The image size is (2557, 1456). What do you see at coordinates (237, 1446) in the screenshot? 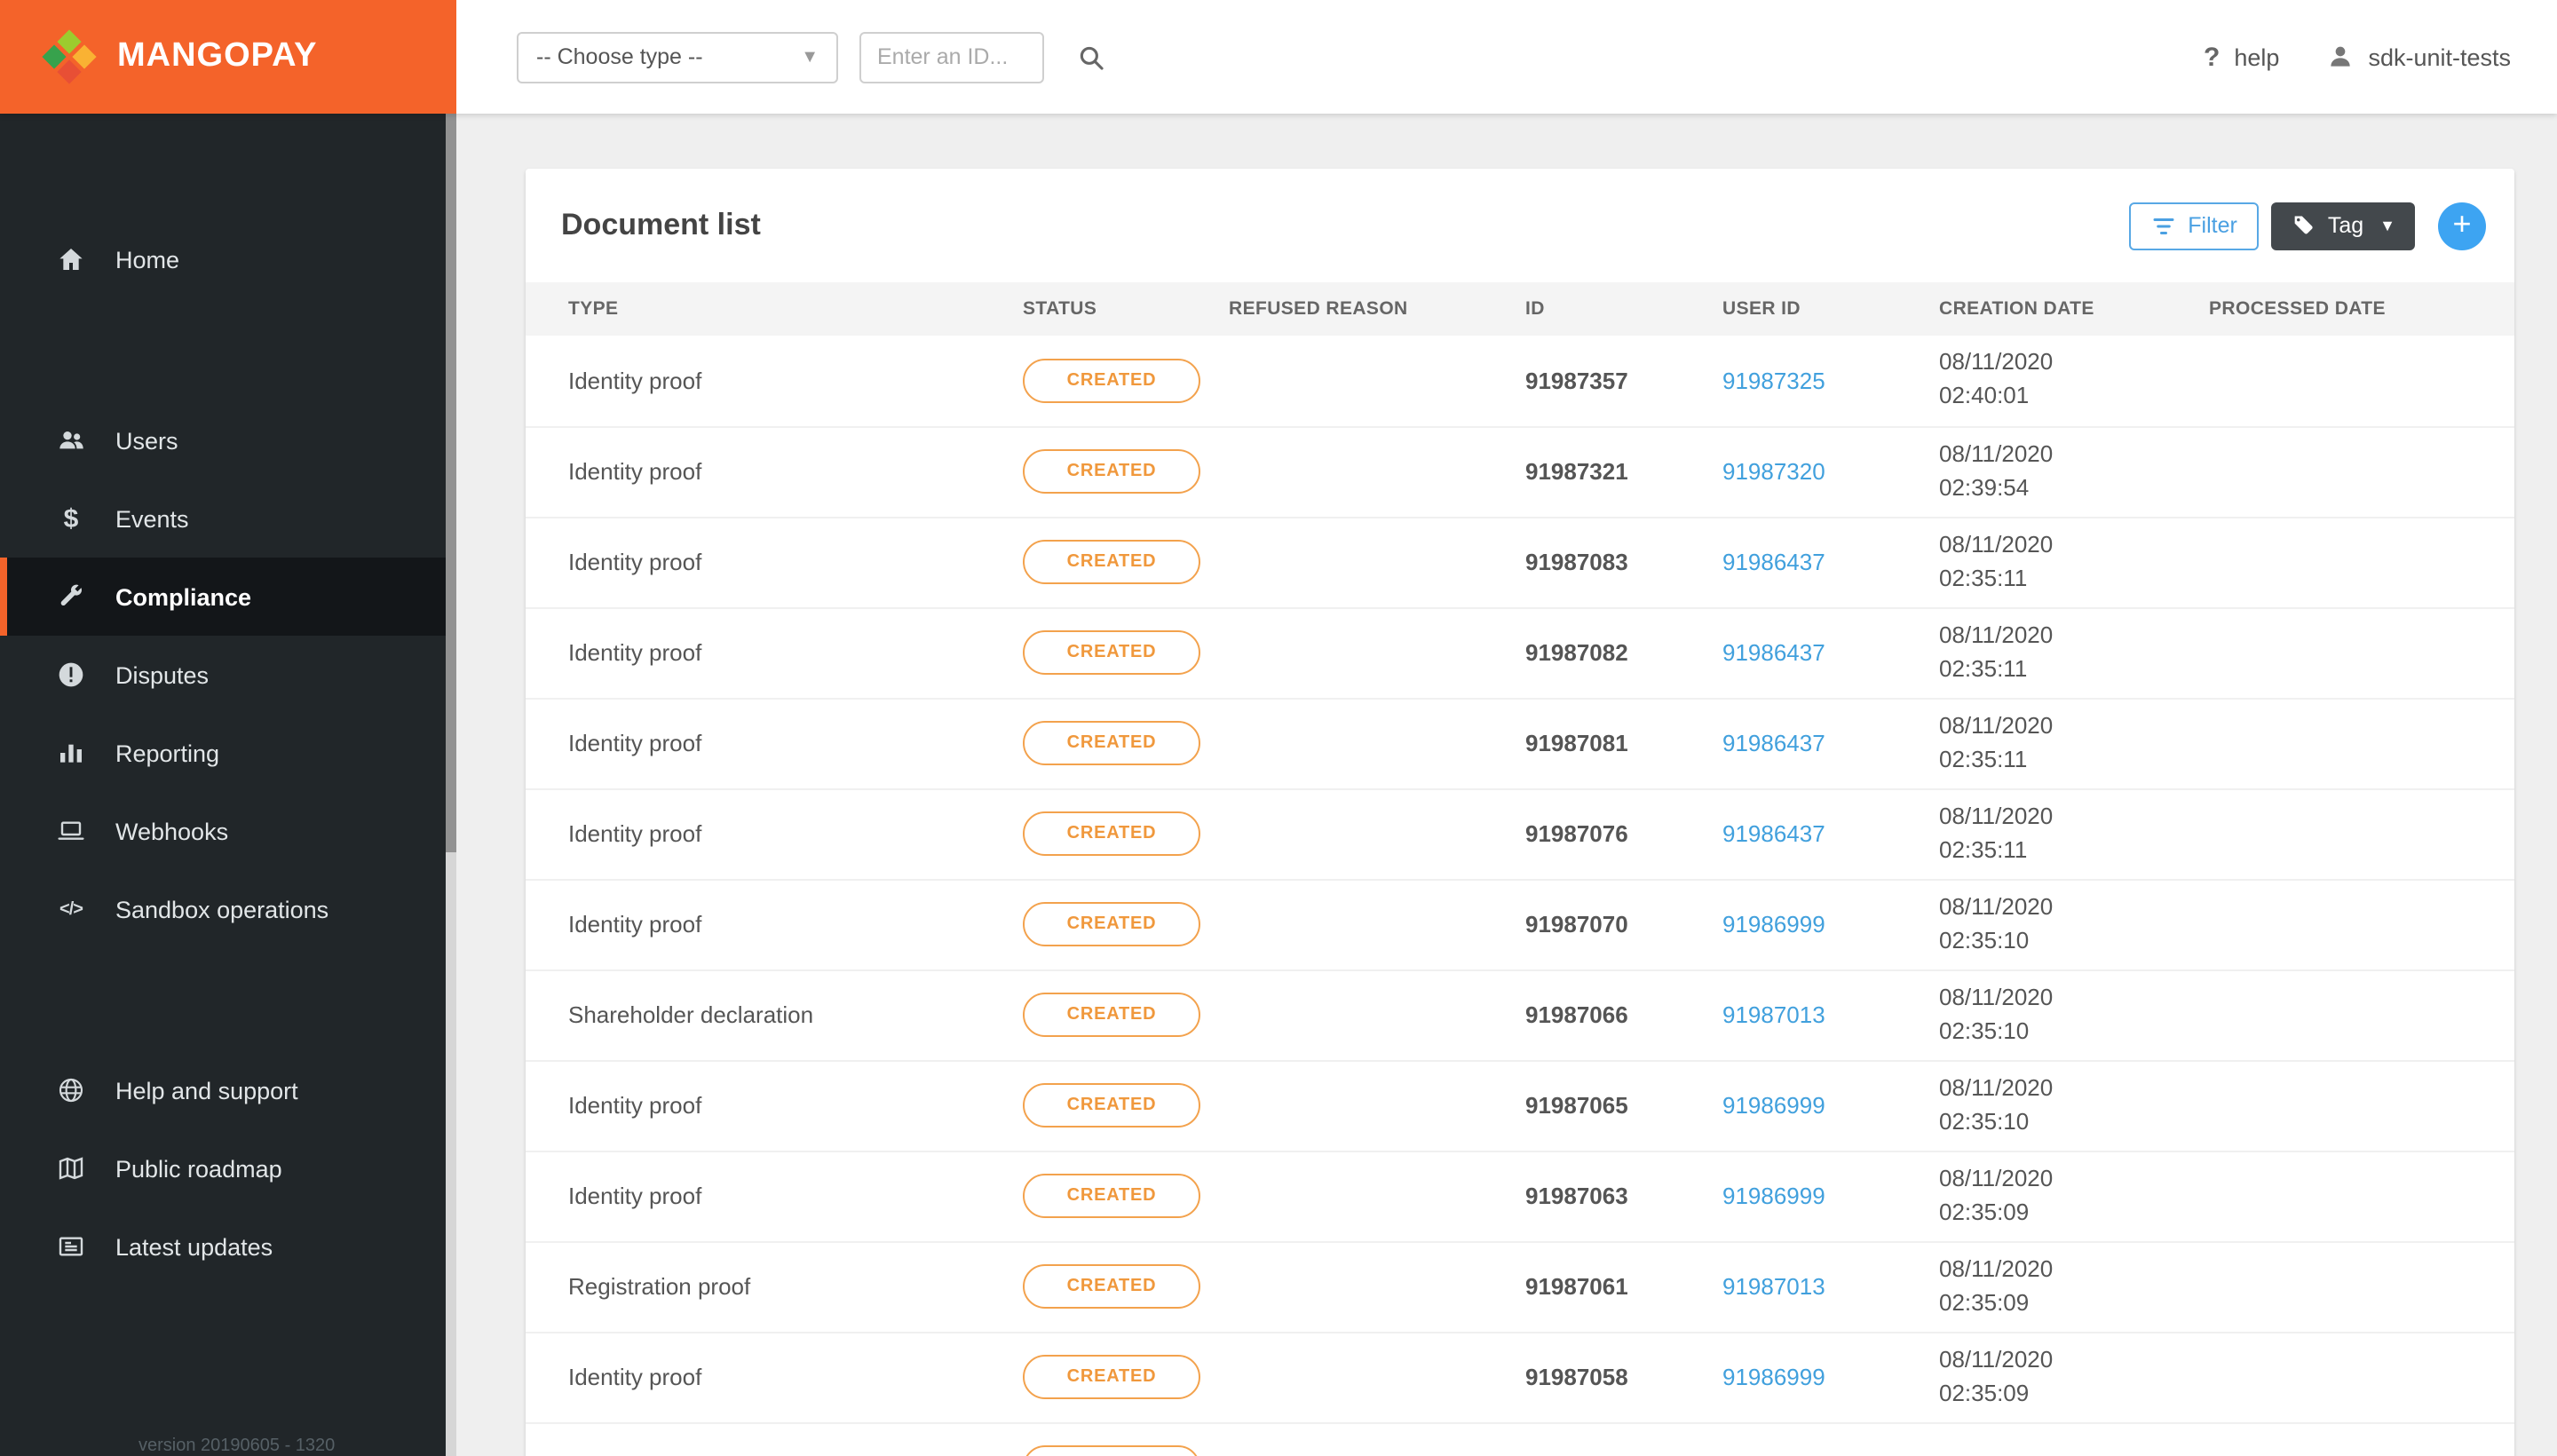
I see `version-label: version 20190605 - 1320` at bounding box center [237, 1446].